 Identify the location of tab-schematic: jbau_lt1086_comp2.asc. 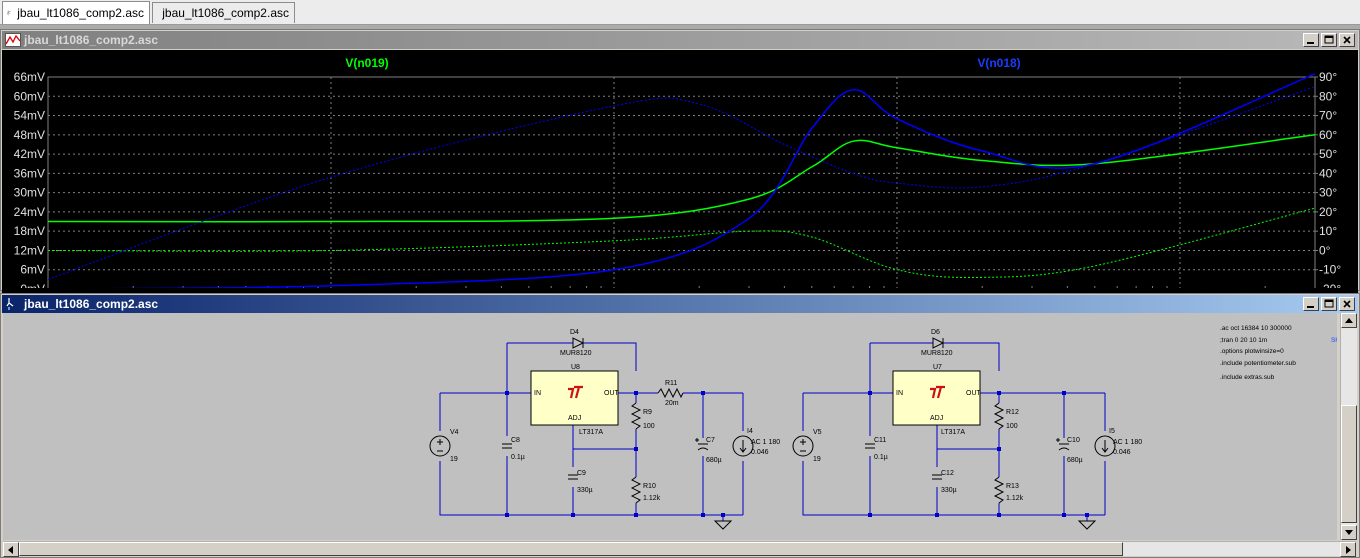
(76, 12).